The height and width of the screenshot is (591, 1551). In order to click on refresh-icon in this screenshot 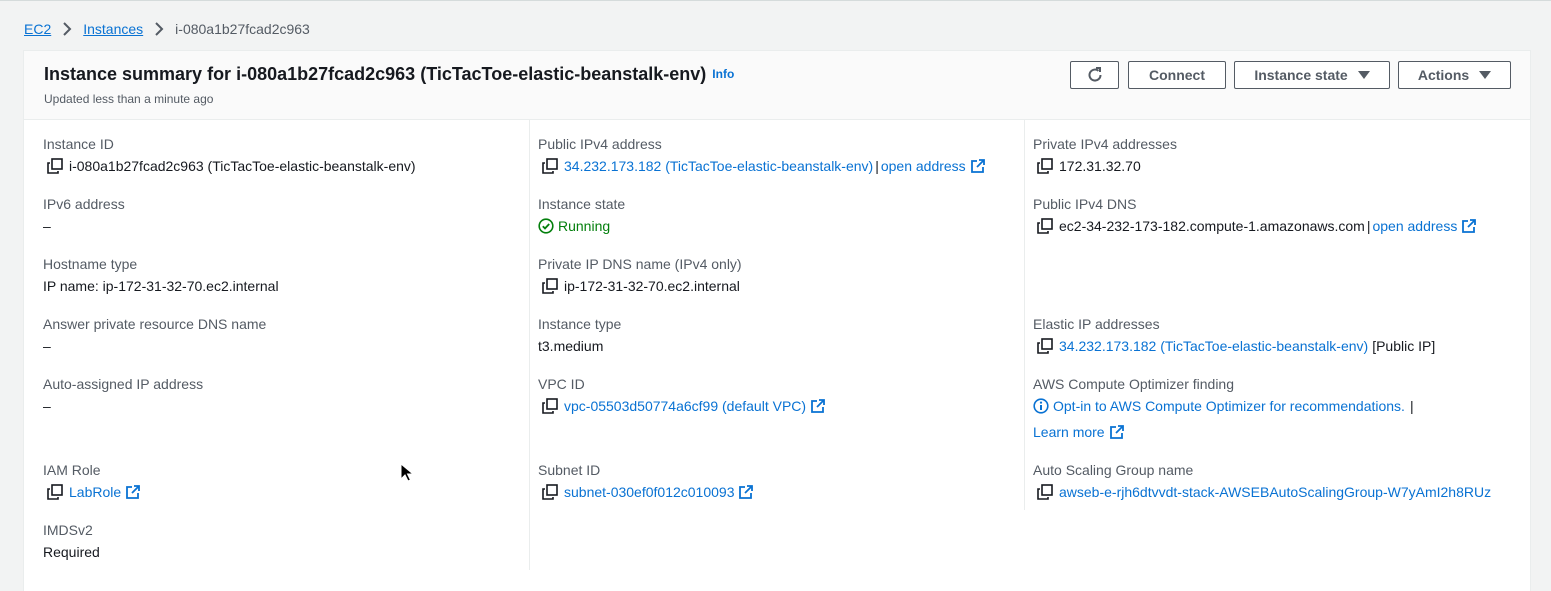, I will do `click(1095, 74)`.